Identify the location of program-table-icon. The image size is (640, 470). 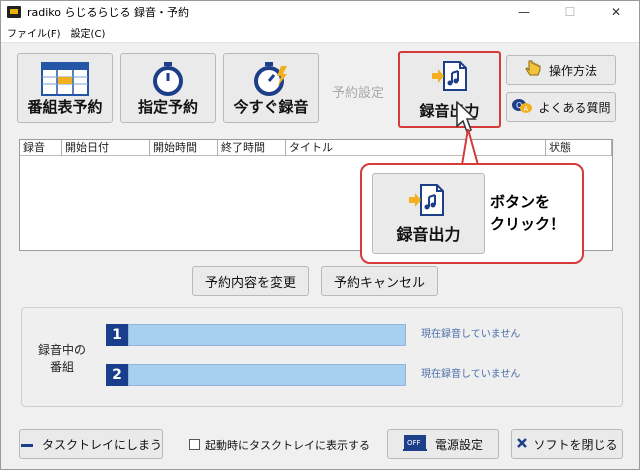
(65, 81).